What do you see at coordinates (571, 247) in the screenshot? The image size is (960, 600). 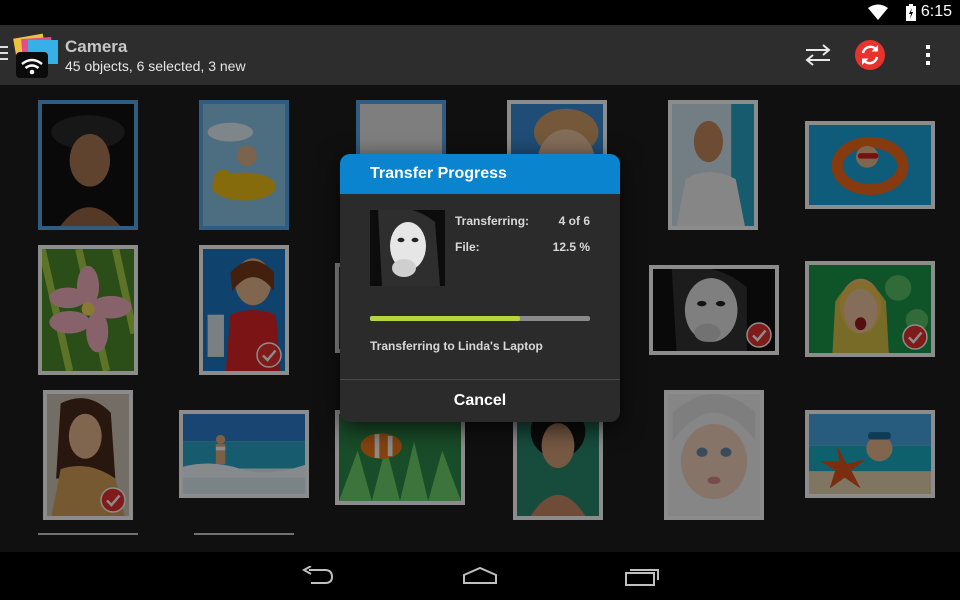 I see `file-progress-value: 12.5 %` at bounding box center [571, 247].